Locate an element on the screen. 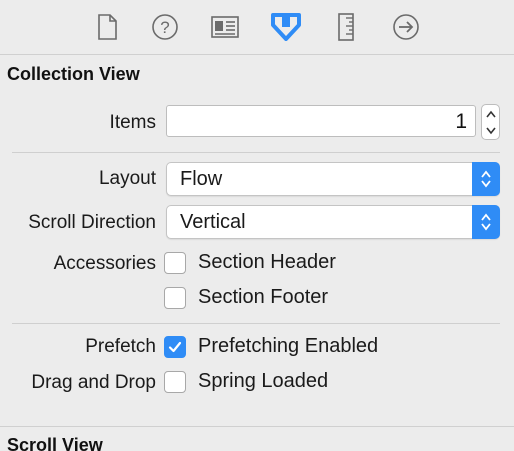  section-header-label: Section Header is located at coordinates (267, 262).